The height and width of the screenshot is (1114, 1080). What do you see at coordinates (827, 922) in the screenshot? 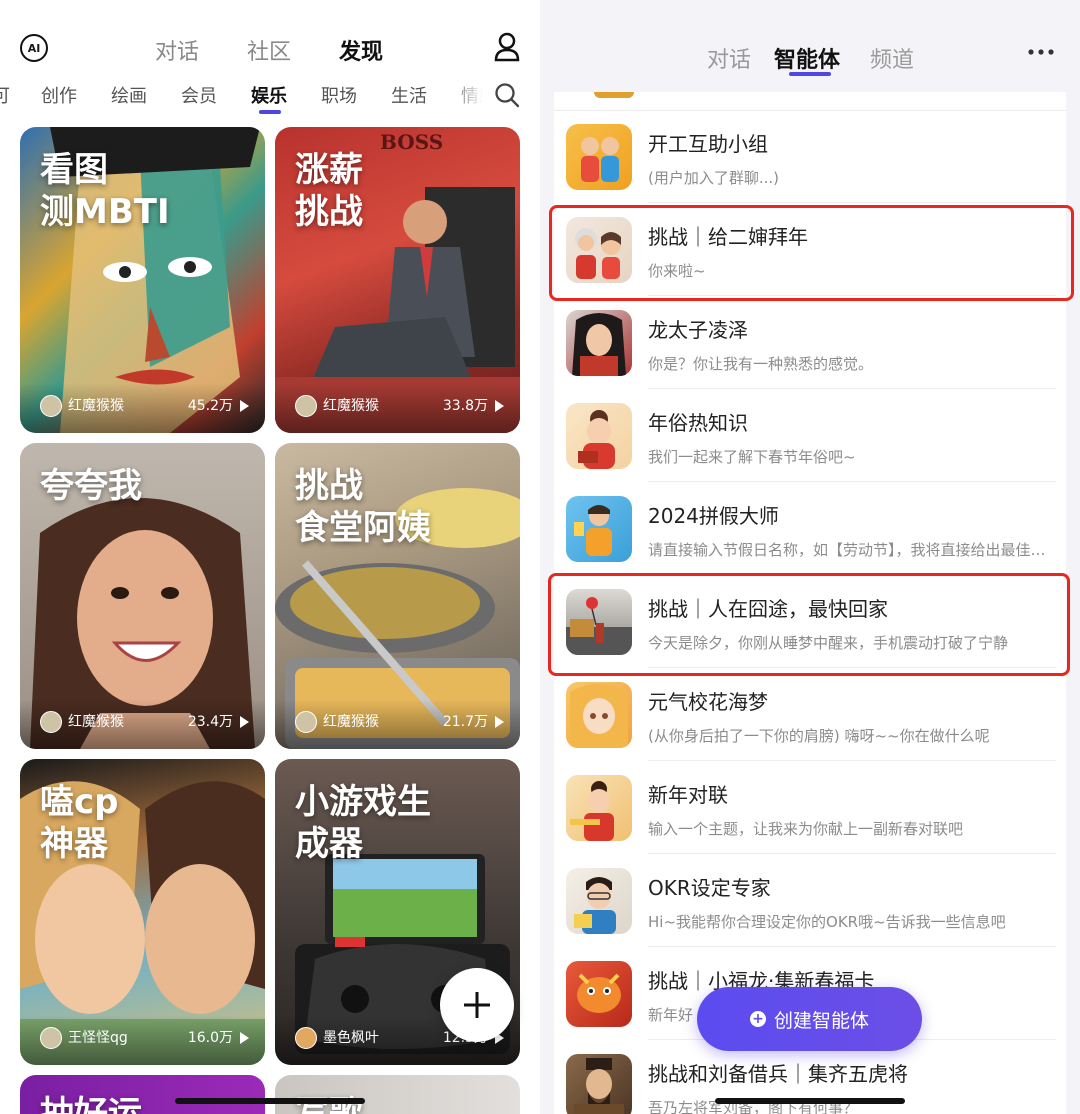
I see `agent-subtitle: Hi~我能帮你合理设定你的OKR哦~告诉我一些信息吧` at bounding box center [827, 922].